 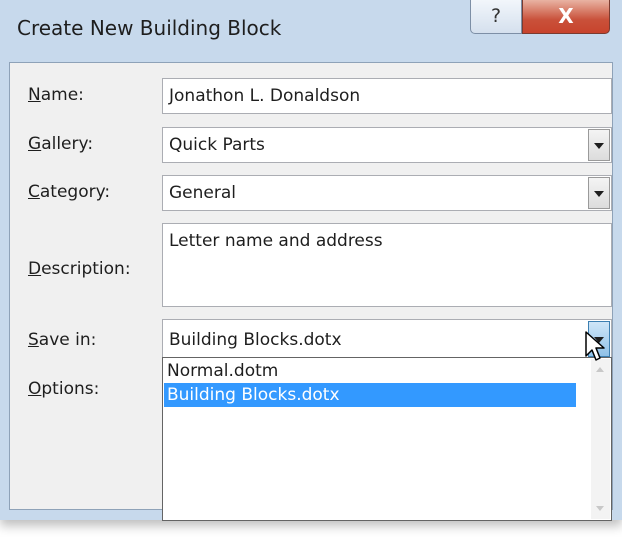 I want to click on help-button: ?, so click(x=496, y=17).